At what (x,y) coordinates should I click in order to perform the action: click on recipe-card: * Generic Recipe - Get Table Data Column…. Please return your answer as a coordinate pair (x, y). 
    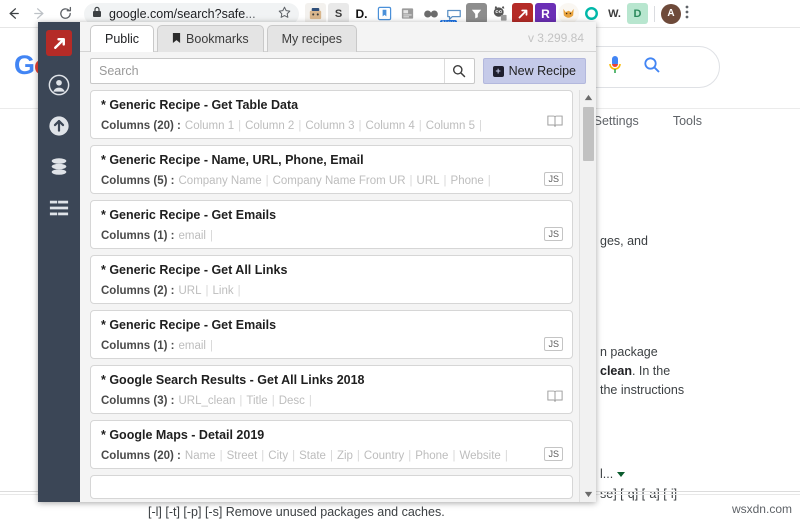
    Looking at the image, I should click on (331, 114).